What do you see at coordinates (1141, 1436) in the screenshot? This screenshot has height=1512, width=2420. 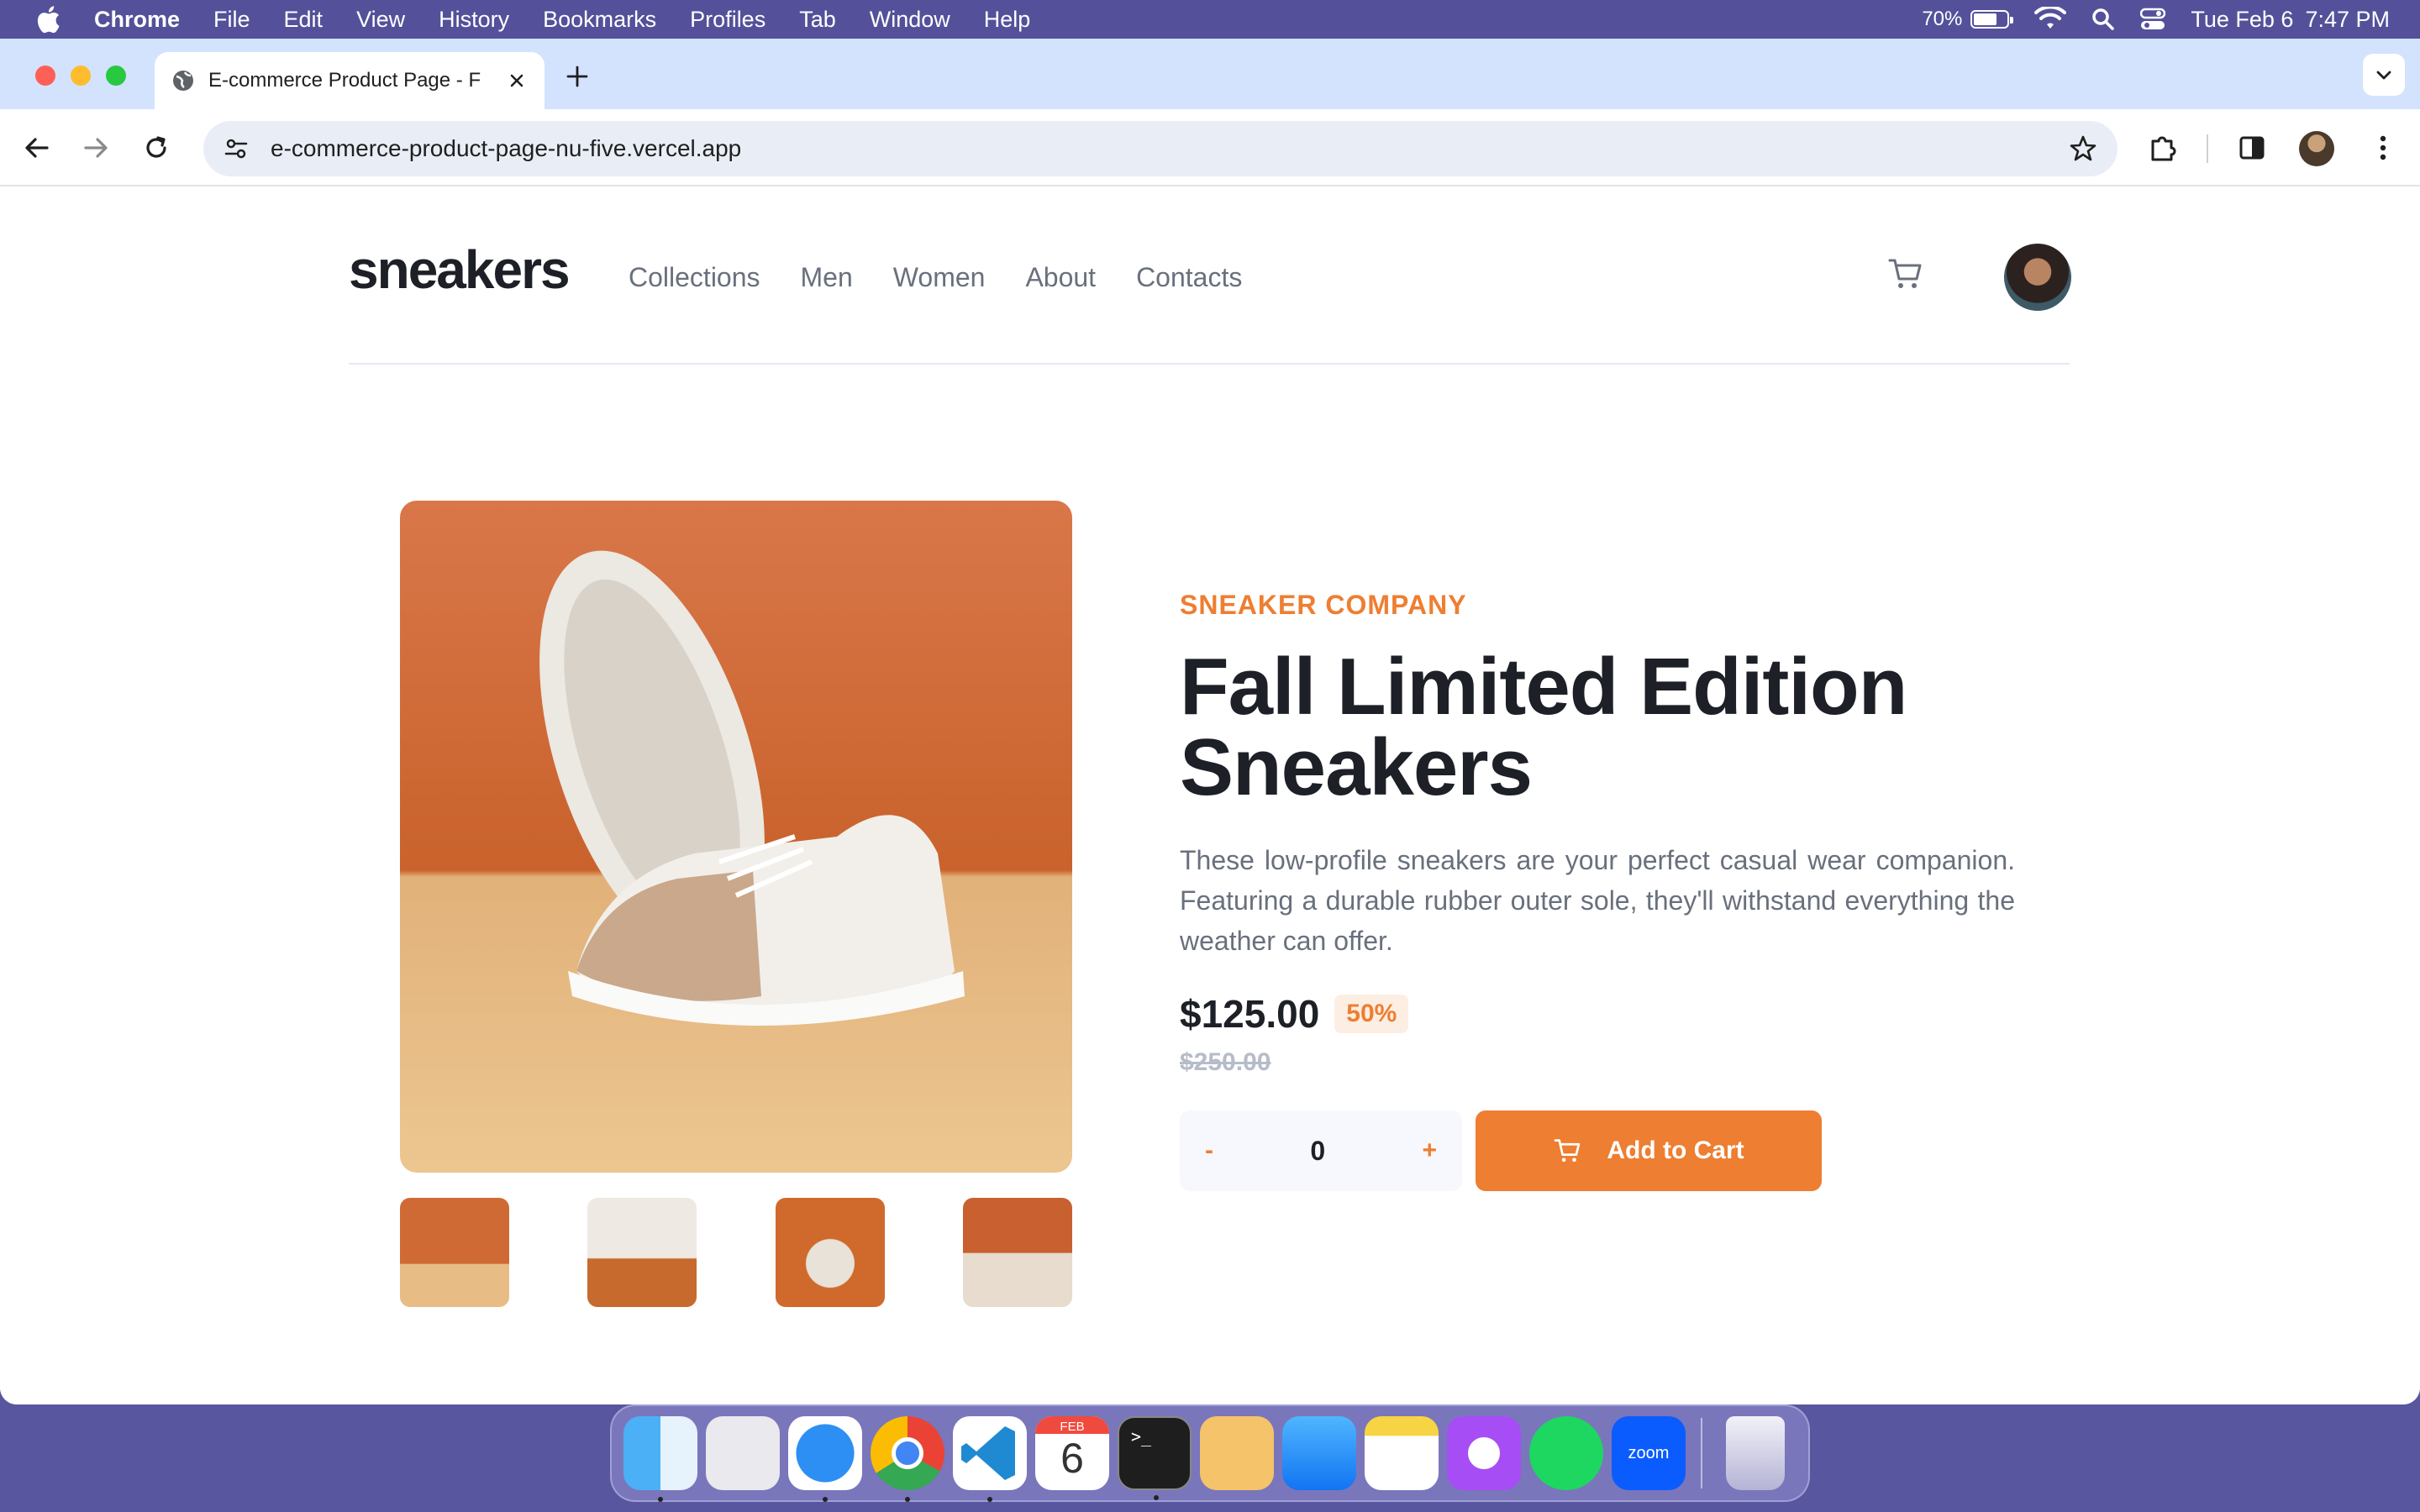 I see `terminal-prompt-icon: >_` at bounding box center [1141, 1436].